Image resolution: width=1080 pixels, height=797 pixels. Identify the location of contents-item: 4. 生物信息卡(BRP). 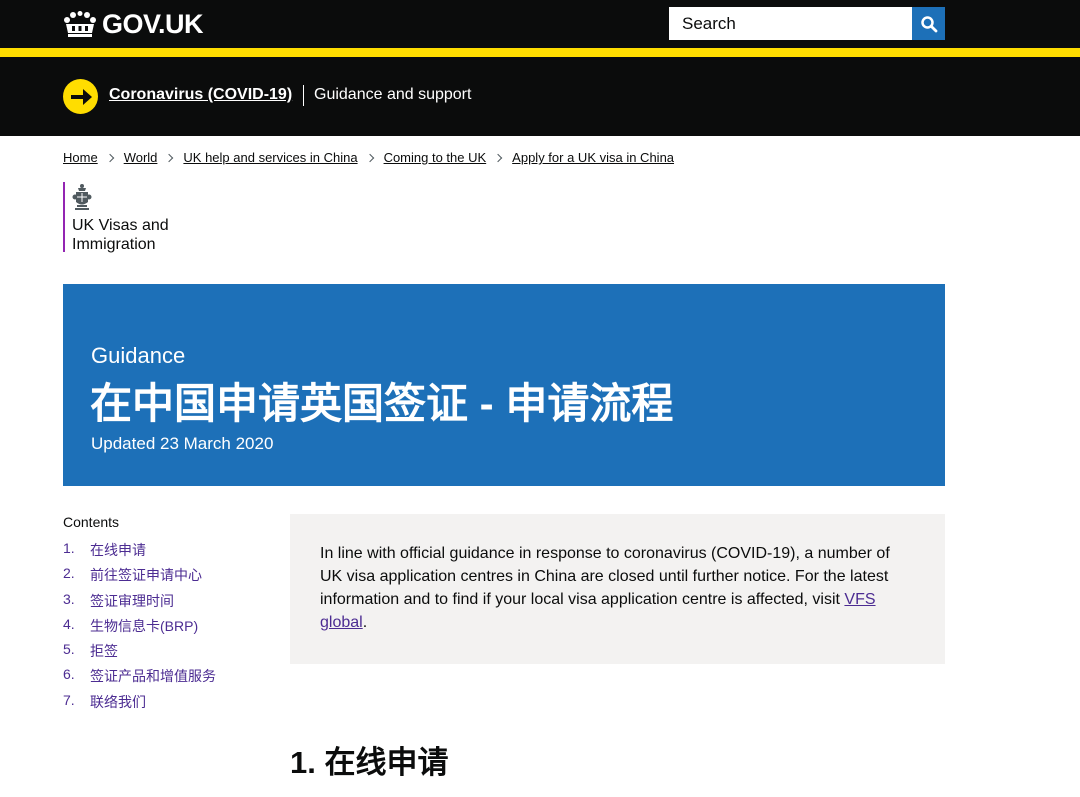
(168, 628).